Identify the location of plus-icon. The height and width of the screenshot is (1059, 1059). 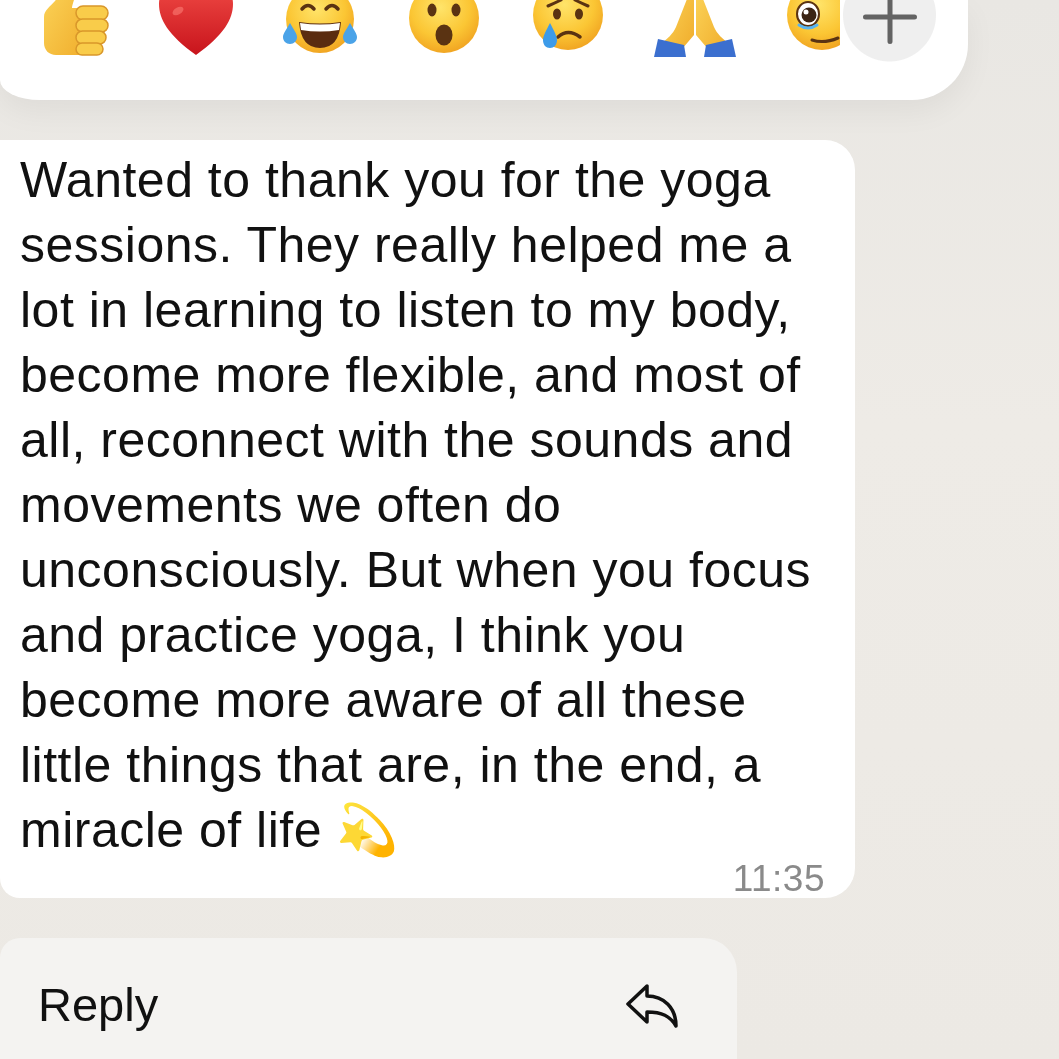
(889, 22).